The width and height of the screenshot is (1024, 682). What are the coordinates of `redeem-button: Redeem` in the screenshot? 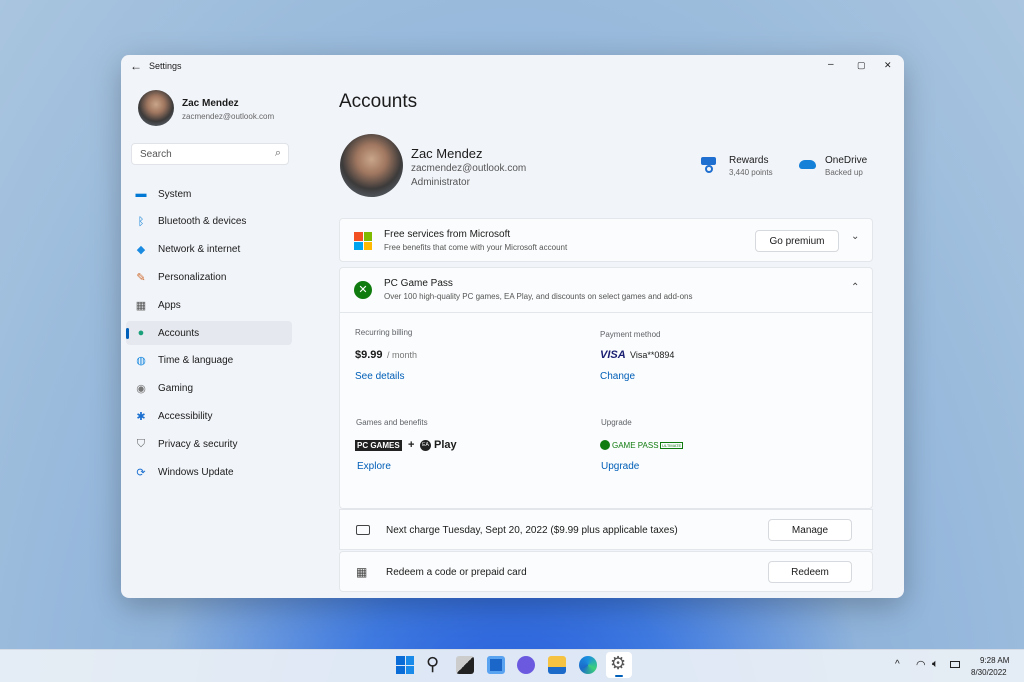 It's located at (810, 572).